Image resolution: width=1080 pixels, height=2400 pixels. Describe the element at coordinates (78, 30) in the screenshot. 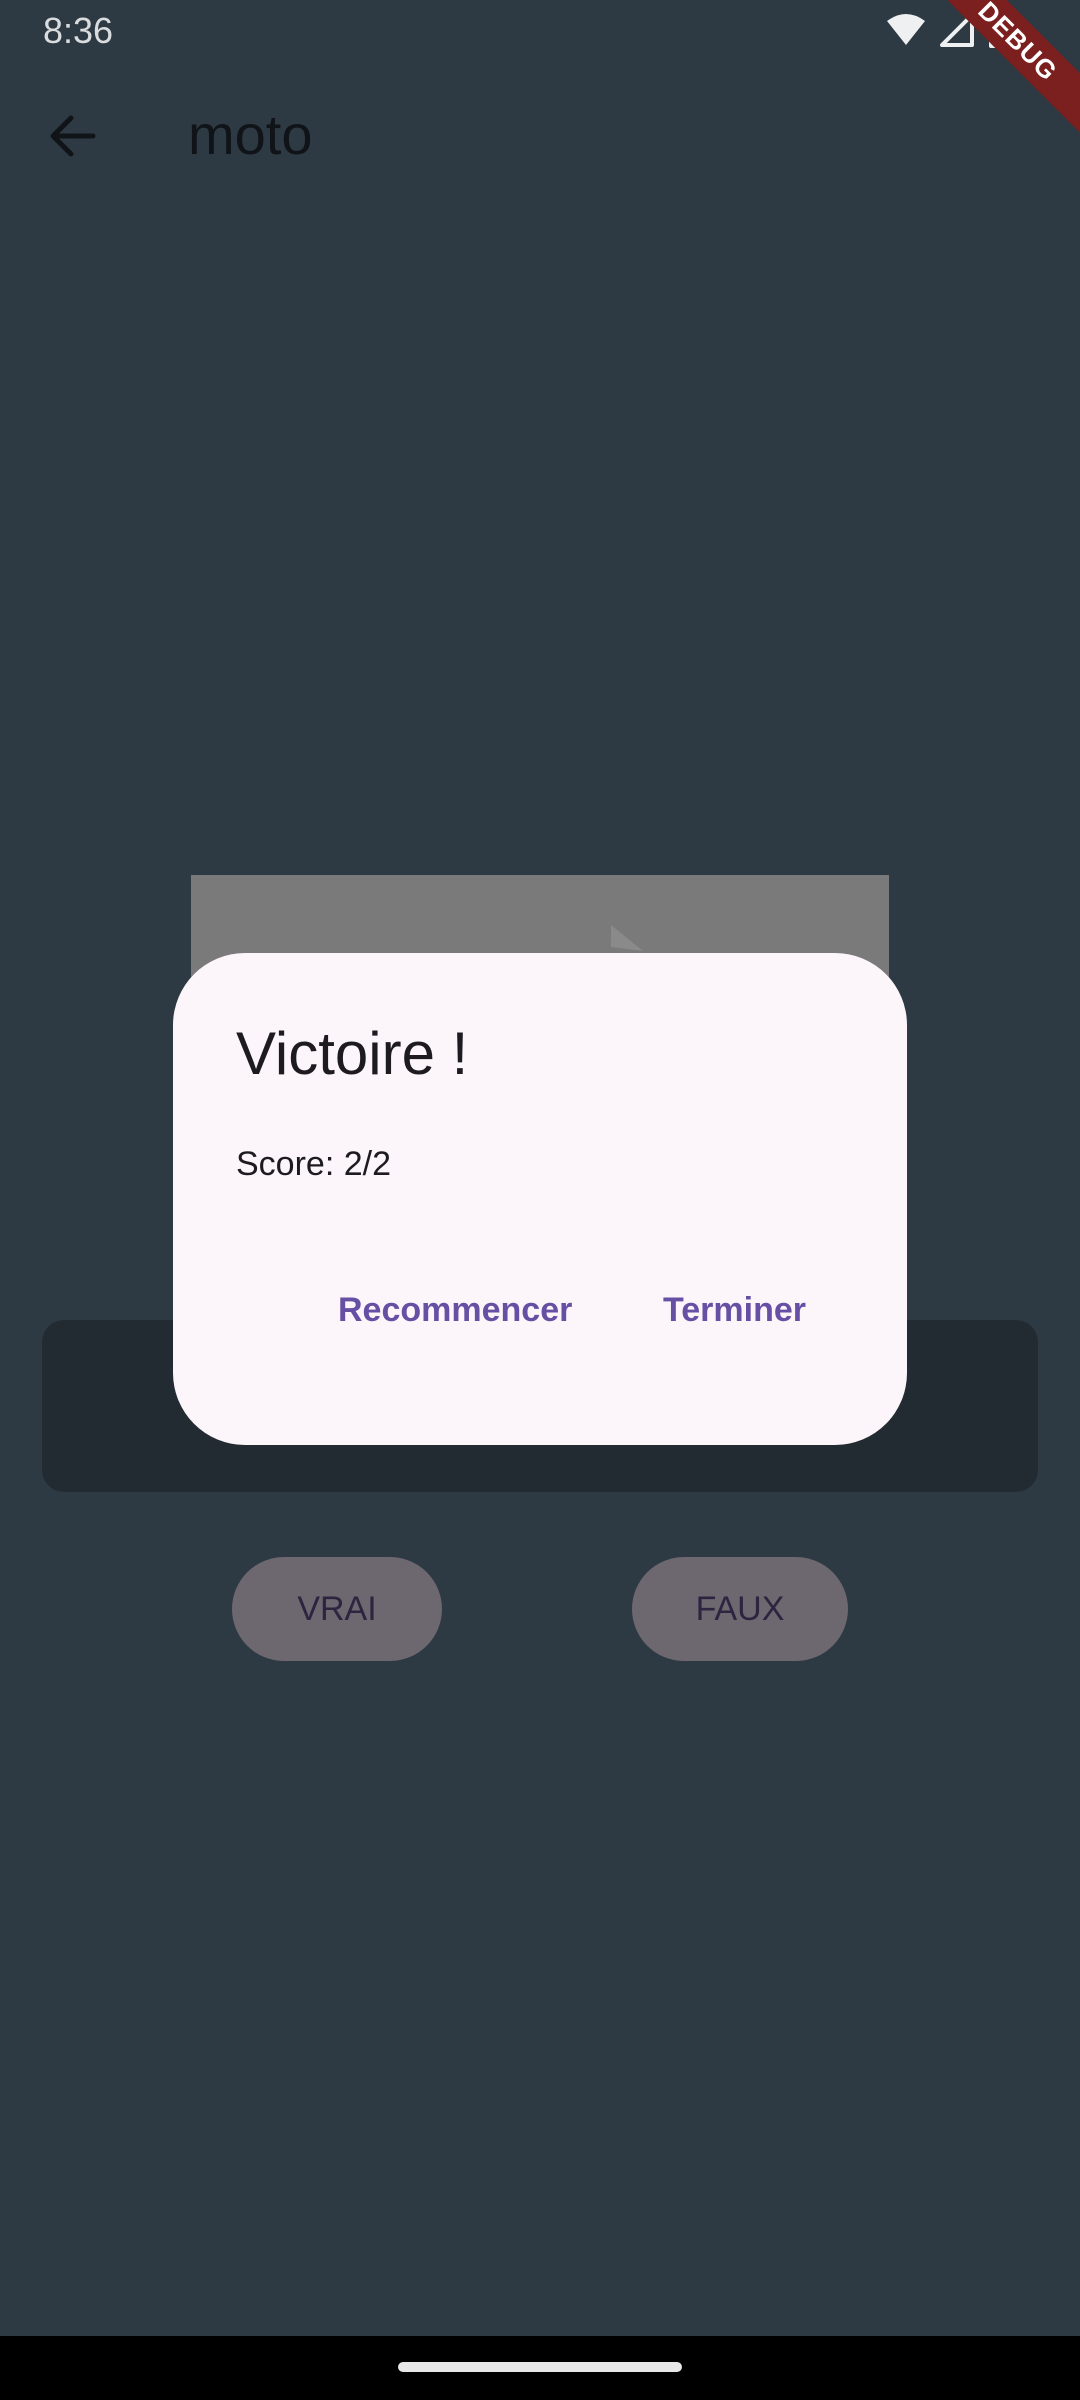

I see `status-time: 8:36` at that location.